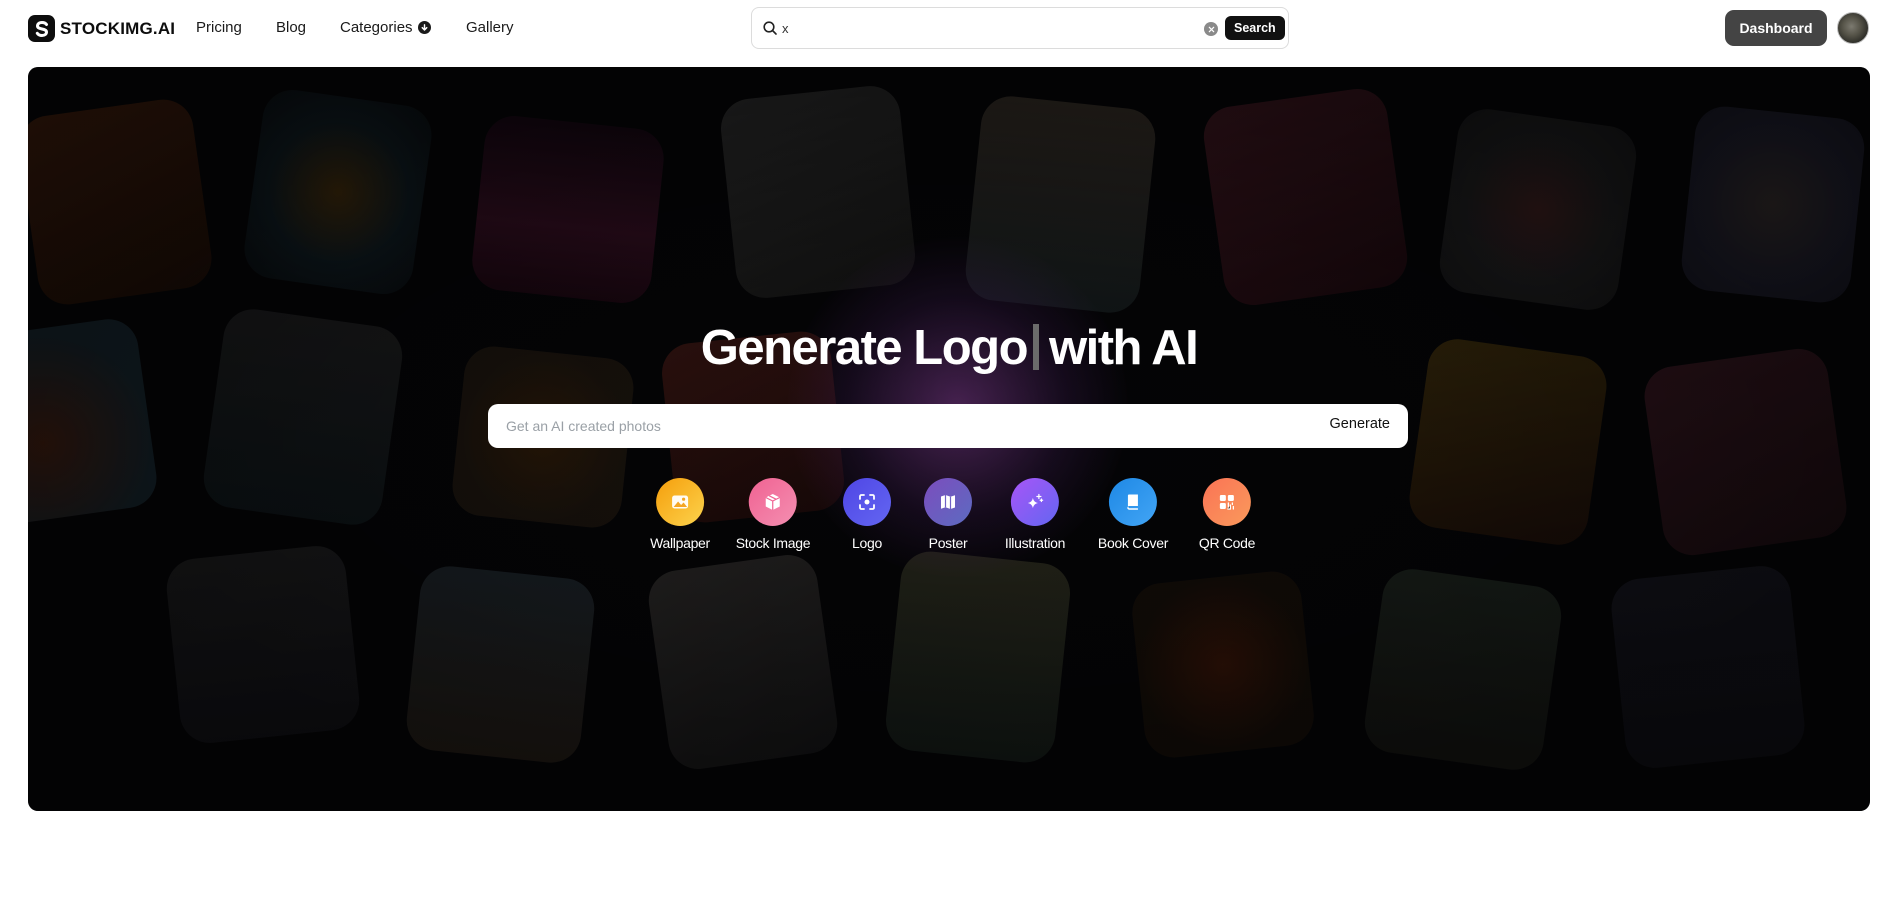 The width and height of the screenshot is (1899, 903). I want to click on search-bar: Search, so click(1020, 28).